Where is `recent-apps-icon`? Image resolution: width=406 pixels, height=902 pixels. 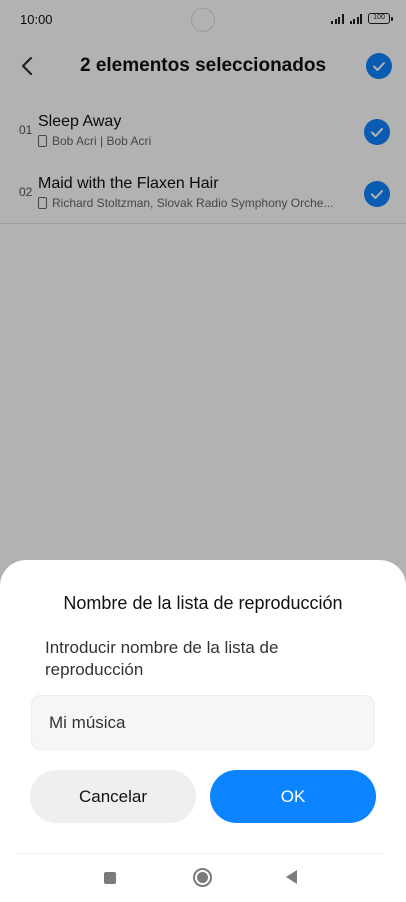
recent-apps-icon is located at coordinates (110, 878).